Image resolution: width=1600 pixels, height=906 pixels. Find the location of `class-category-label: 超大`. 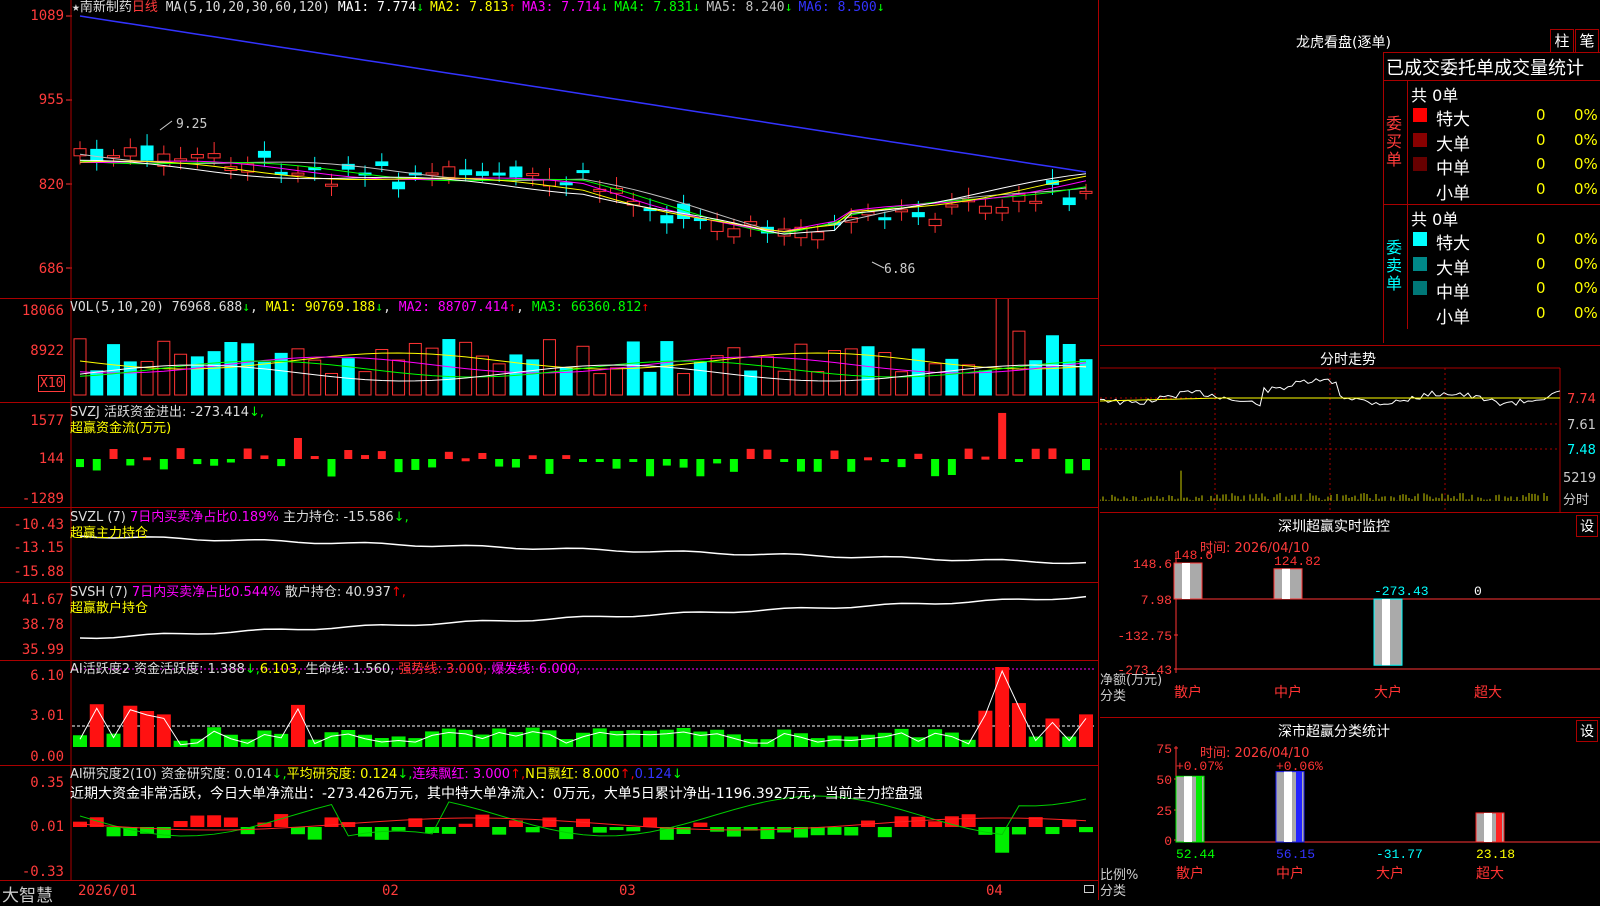

class-category-label: 超大 is located at coordinates (1490, 874).